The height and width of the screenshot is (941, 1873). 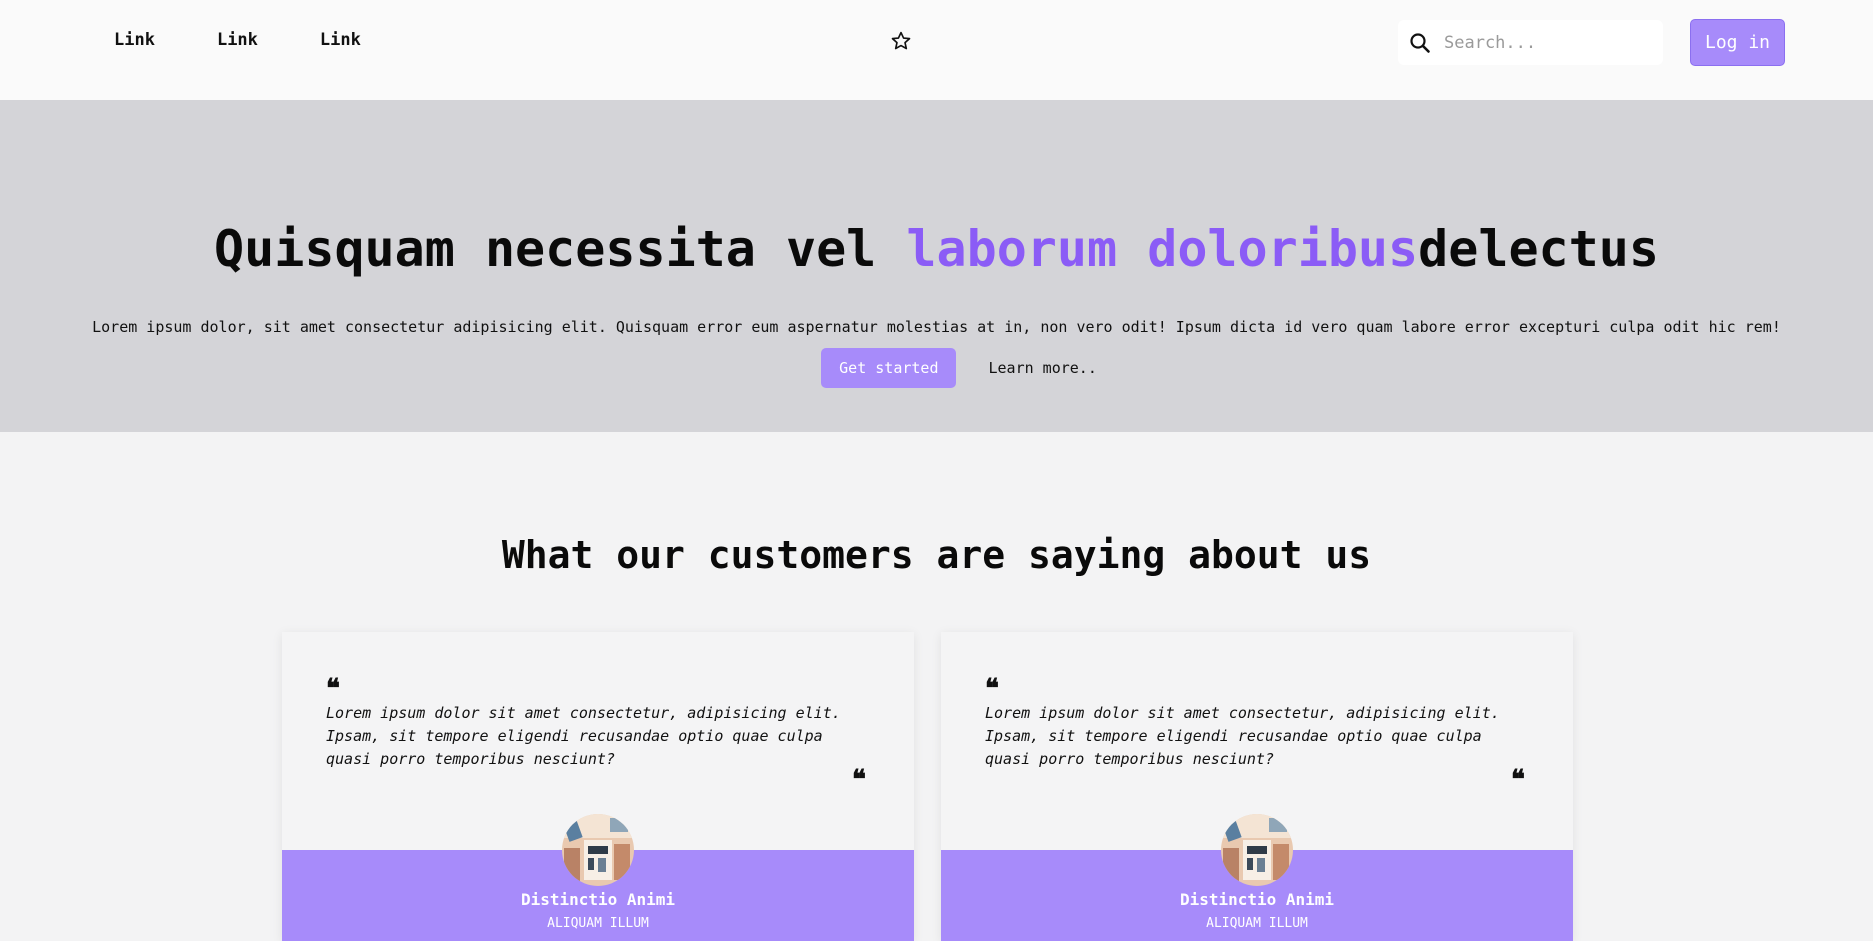 I want to click on search-box, so click(x=1530, y=42).